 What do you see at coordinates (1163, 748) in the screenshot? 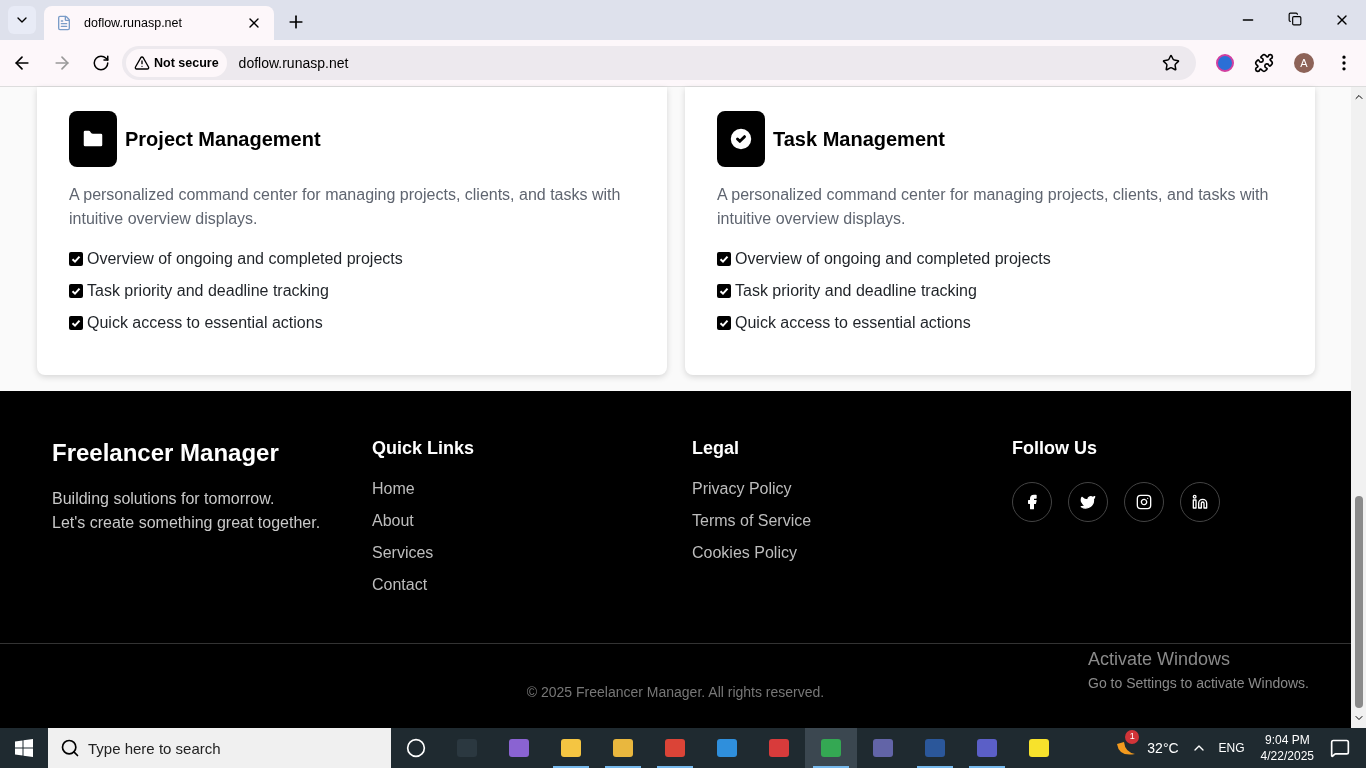
I see `temperature: 32°C` at bounding box center [1163, 748].